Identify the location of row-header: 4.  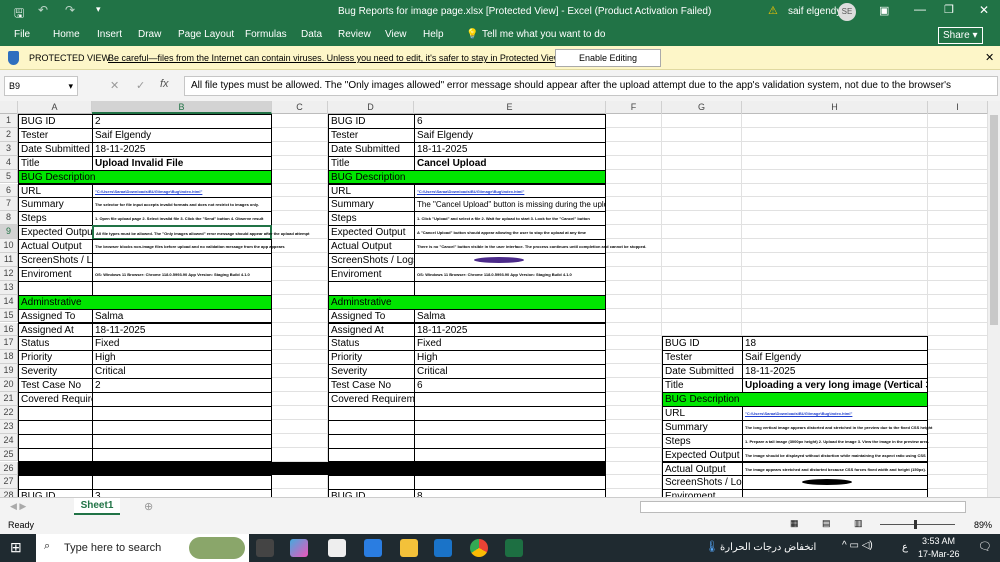
(9, 162).